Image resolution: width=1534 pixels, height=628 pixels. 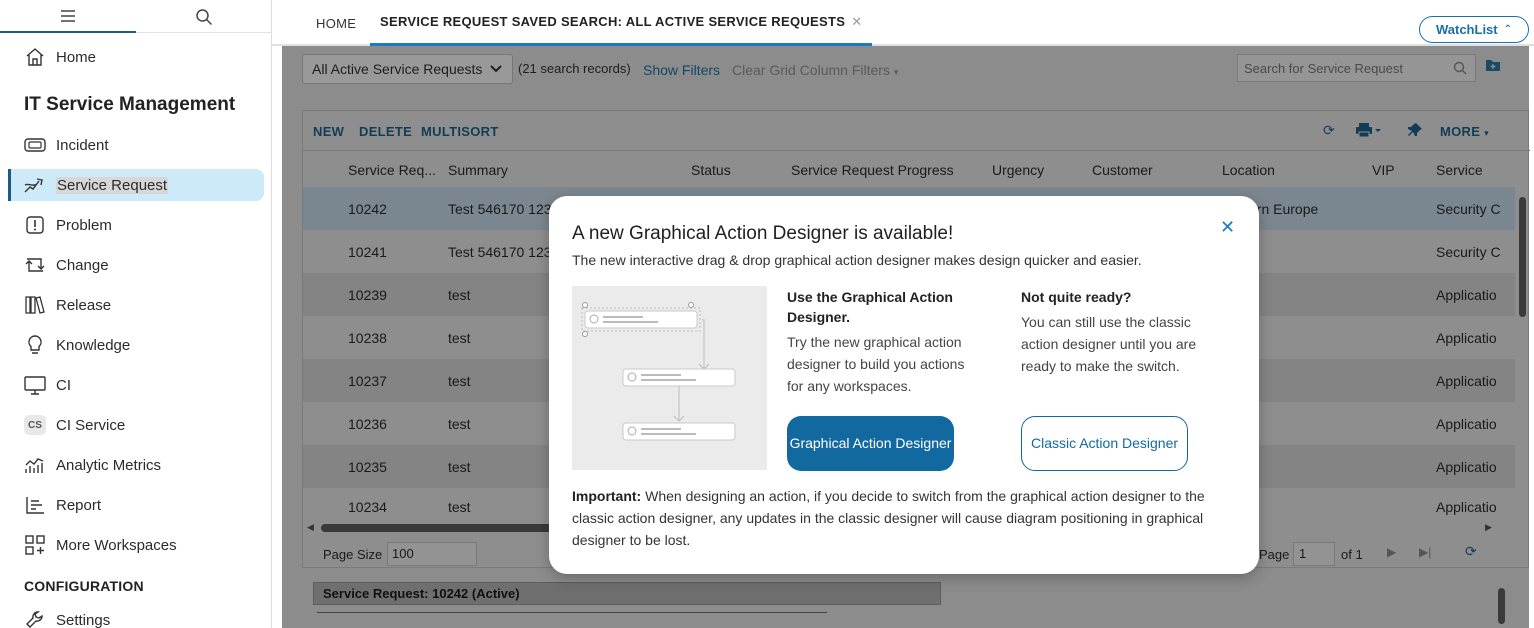 What do you see at coordinates (136, 616) in the screenshot?
I see `sidebar-item-settings: Settings` at bounding box center [136, 616].